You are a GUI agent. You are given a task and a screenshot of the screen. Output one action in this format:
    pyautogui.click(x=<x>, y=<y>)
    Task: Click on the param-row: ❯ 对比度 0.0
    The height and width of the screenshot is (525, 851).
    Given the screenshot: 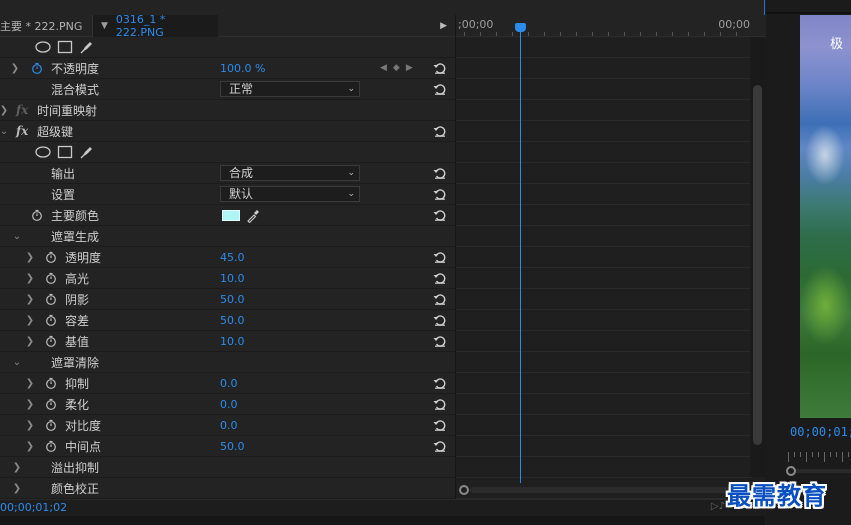 What is the action you would take?
    pyautogui.click(x=227, y=425)
    